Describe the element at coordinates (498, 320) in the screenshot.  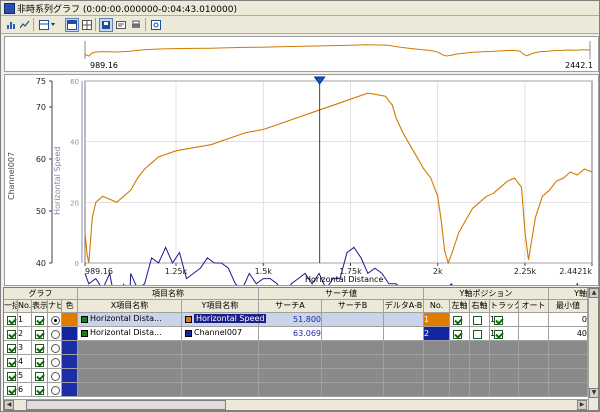
I see `auto-checkbox` at that location.